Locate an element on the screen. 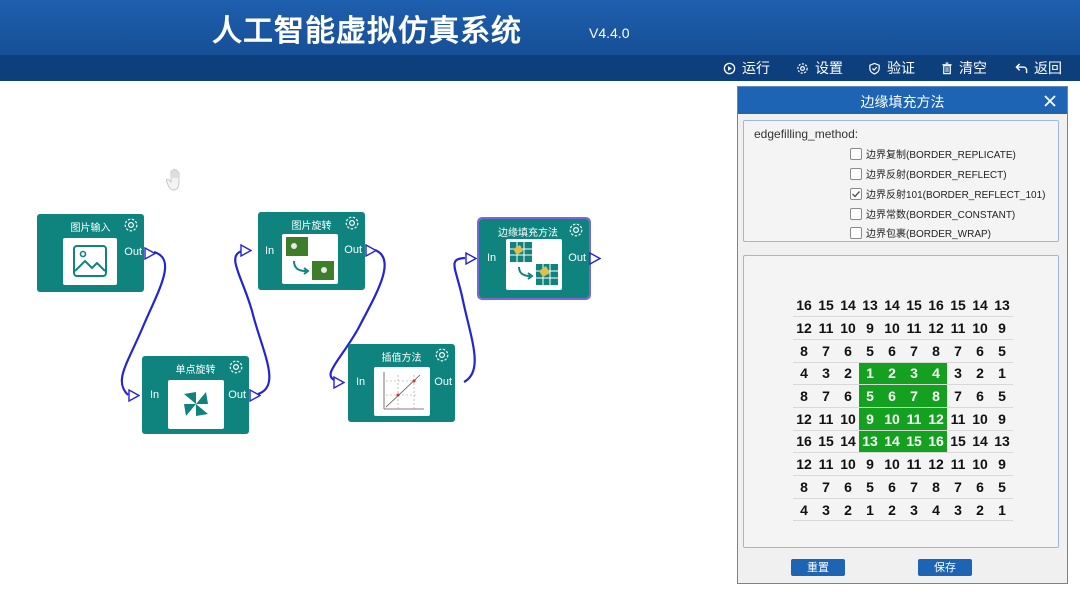 This screenshot has width=1080, height=605. node-image-input: 图片输入 Out is located at coordinates (96, 253).